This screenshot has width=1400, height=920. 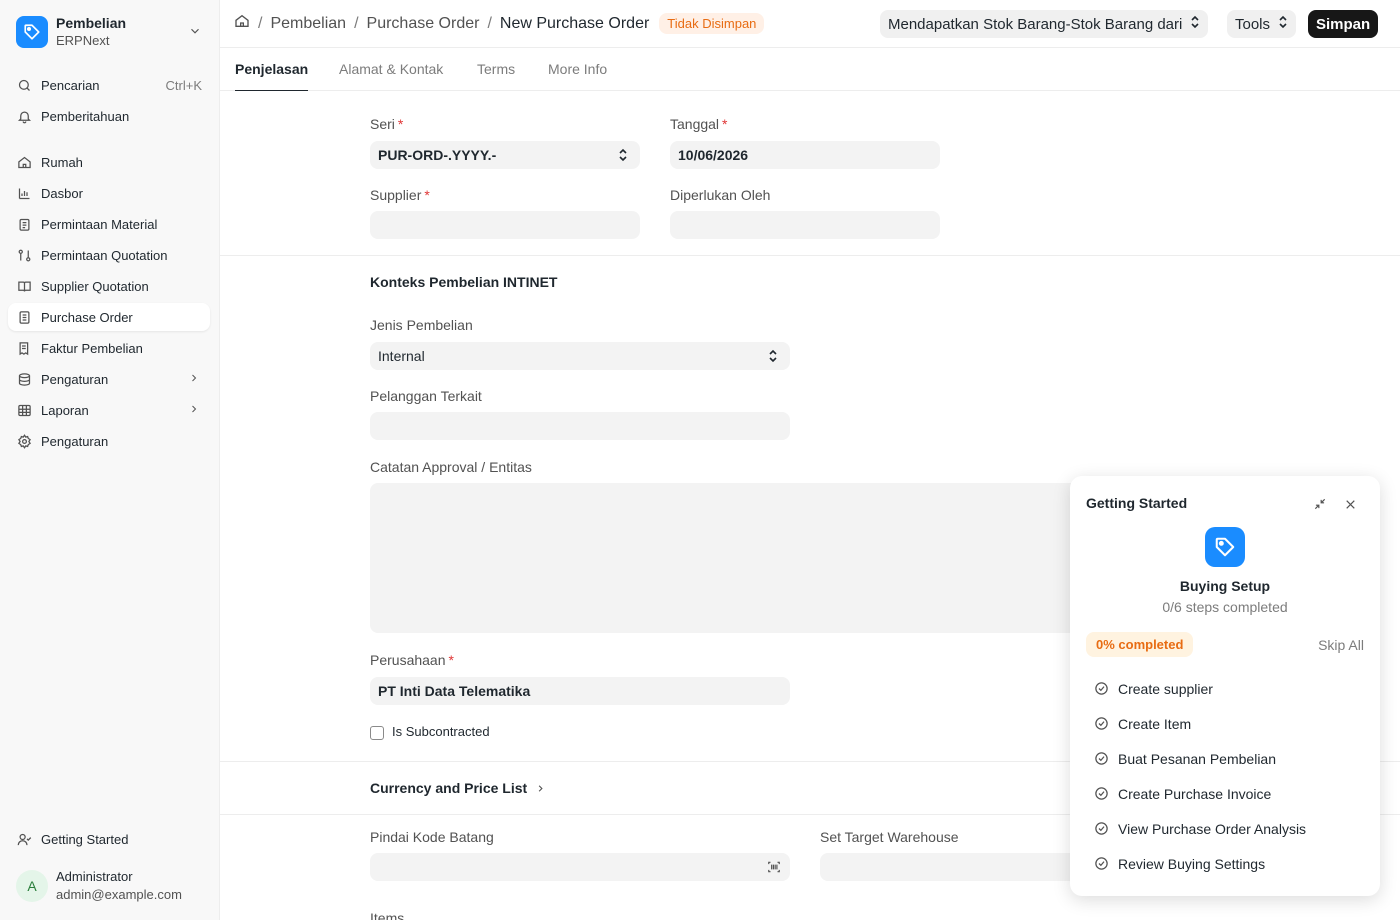 I want to click on step-label: View Purchase Order Analysis, so click(x=1212, y=829).